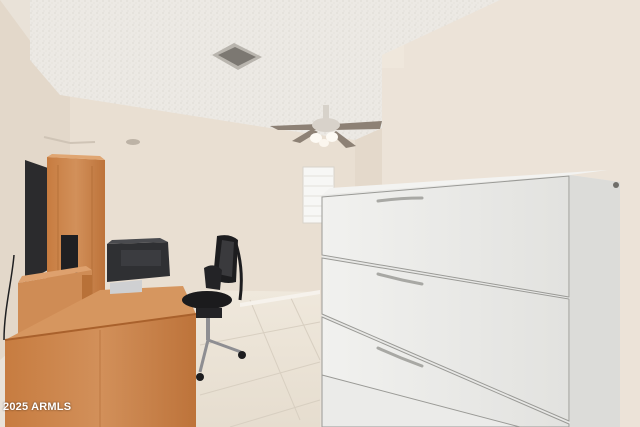 This screenshot has width=640, height=427. What do you see at coordinates (36, 221) in the screenshot?
I see `wall-tv` at bounding box center [36, 221].